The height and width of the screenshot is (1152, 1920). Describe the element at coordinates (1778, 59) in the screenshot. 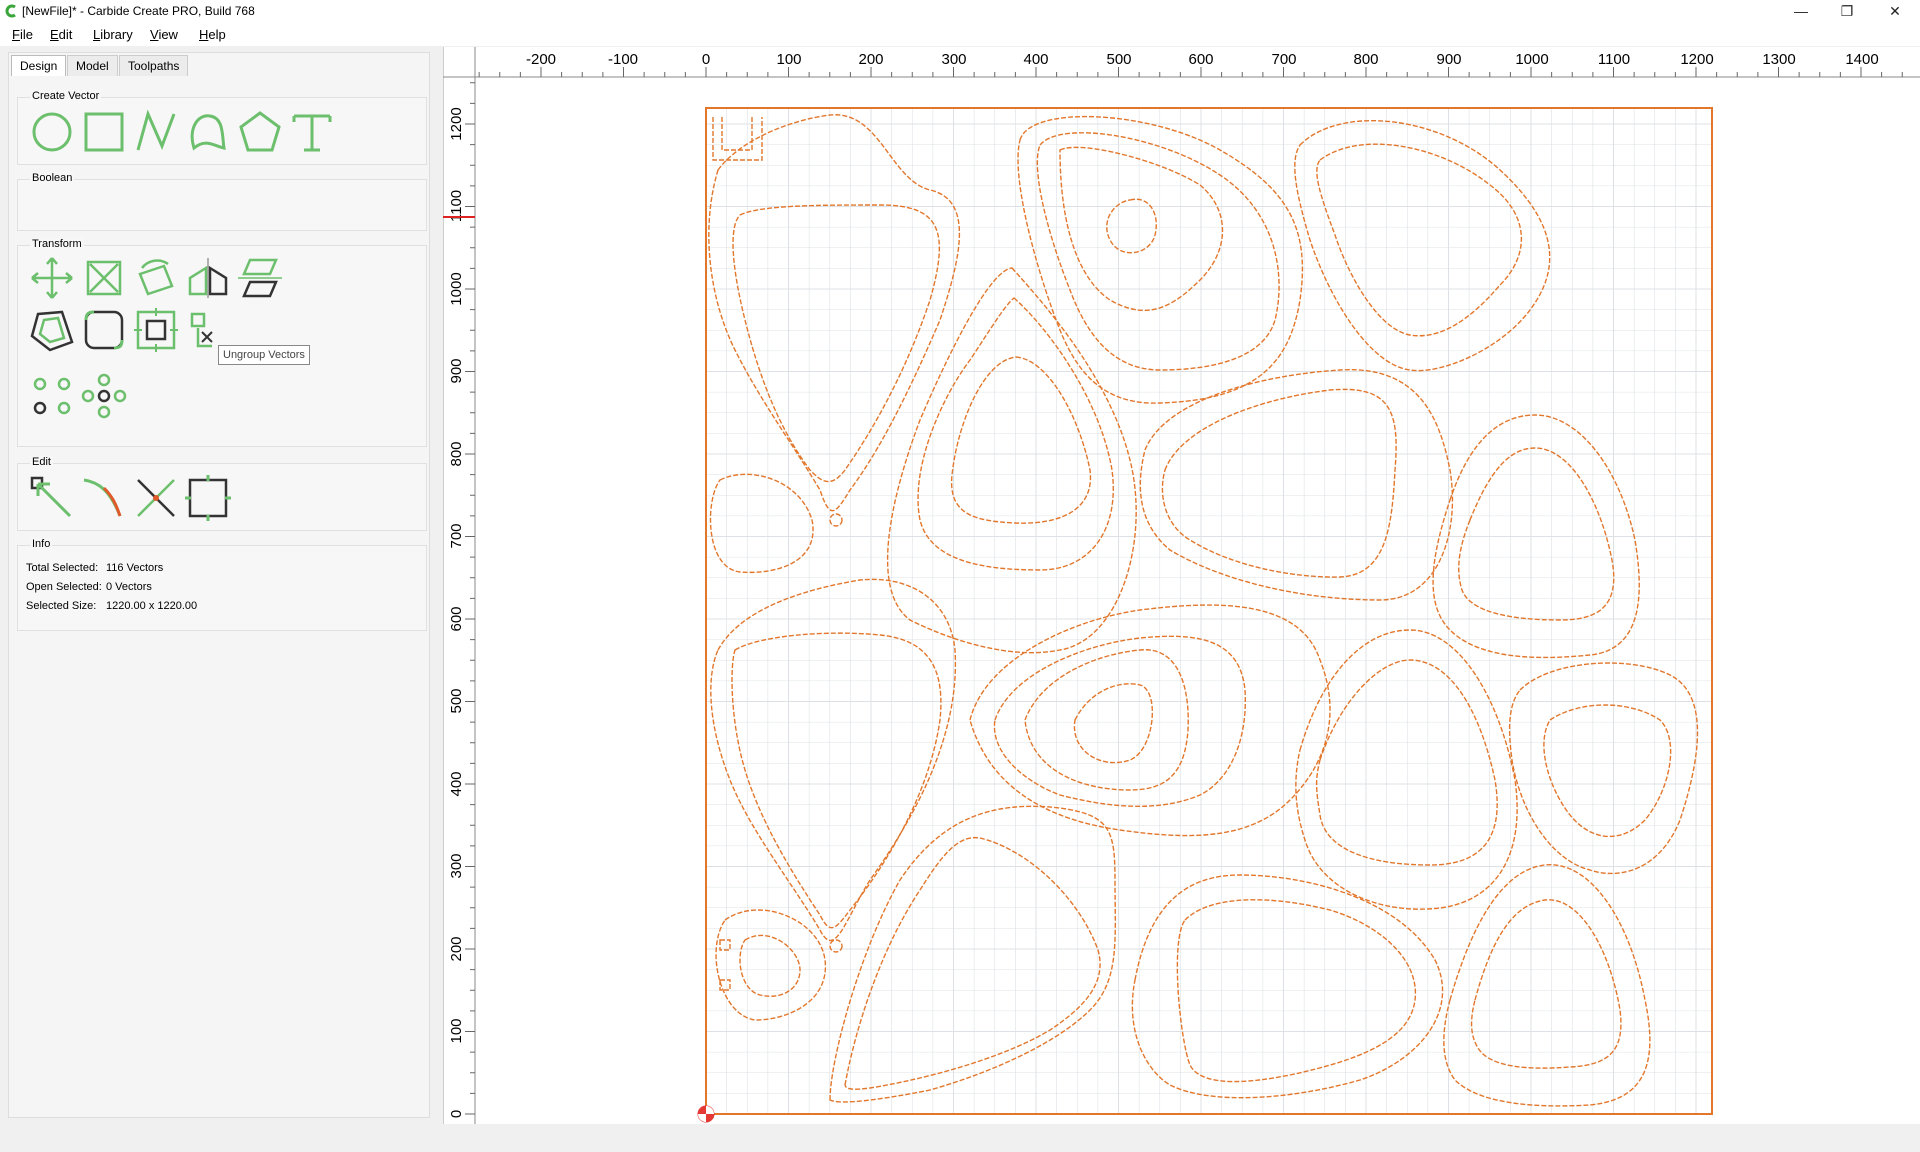

I see `ruler-x-label: 1300` at that location.